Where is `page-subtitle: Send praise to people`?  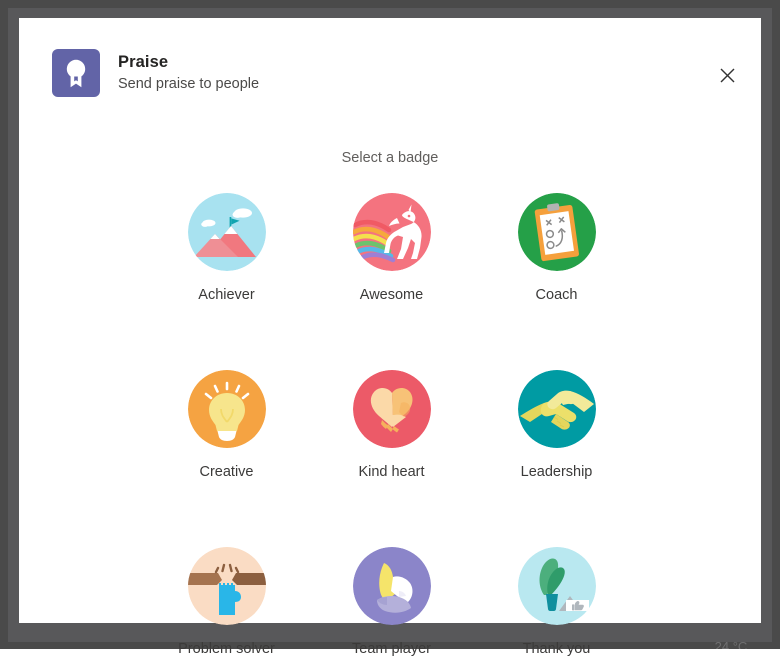
page-subtitle: Send praise to people is located at coordinates (189, 84).